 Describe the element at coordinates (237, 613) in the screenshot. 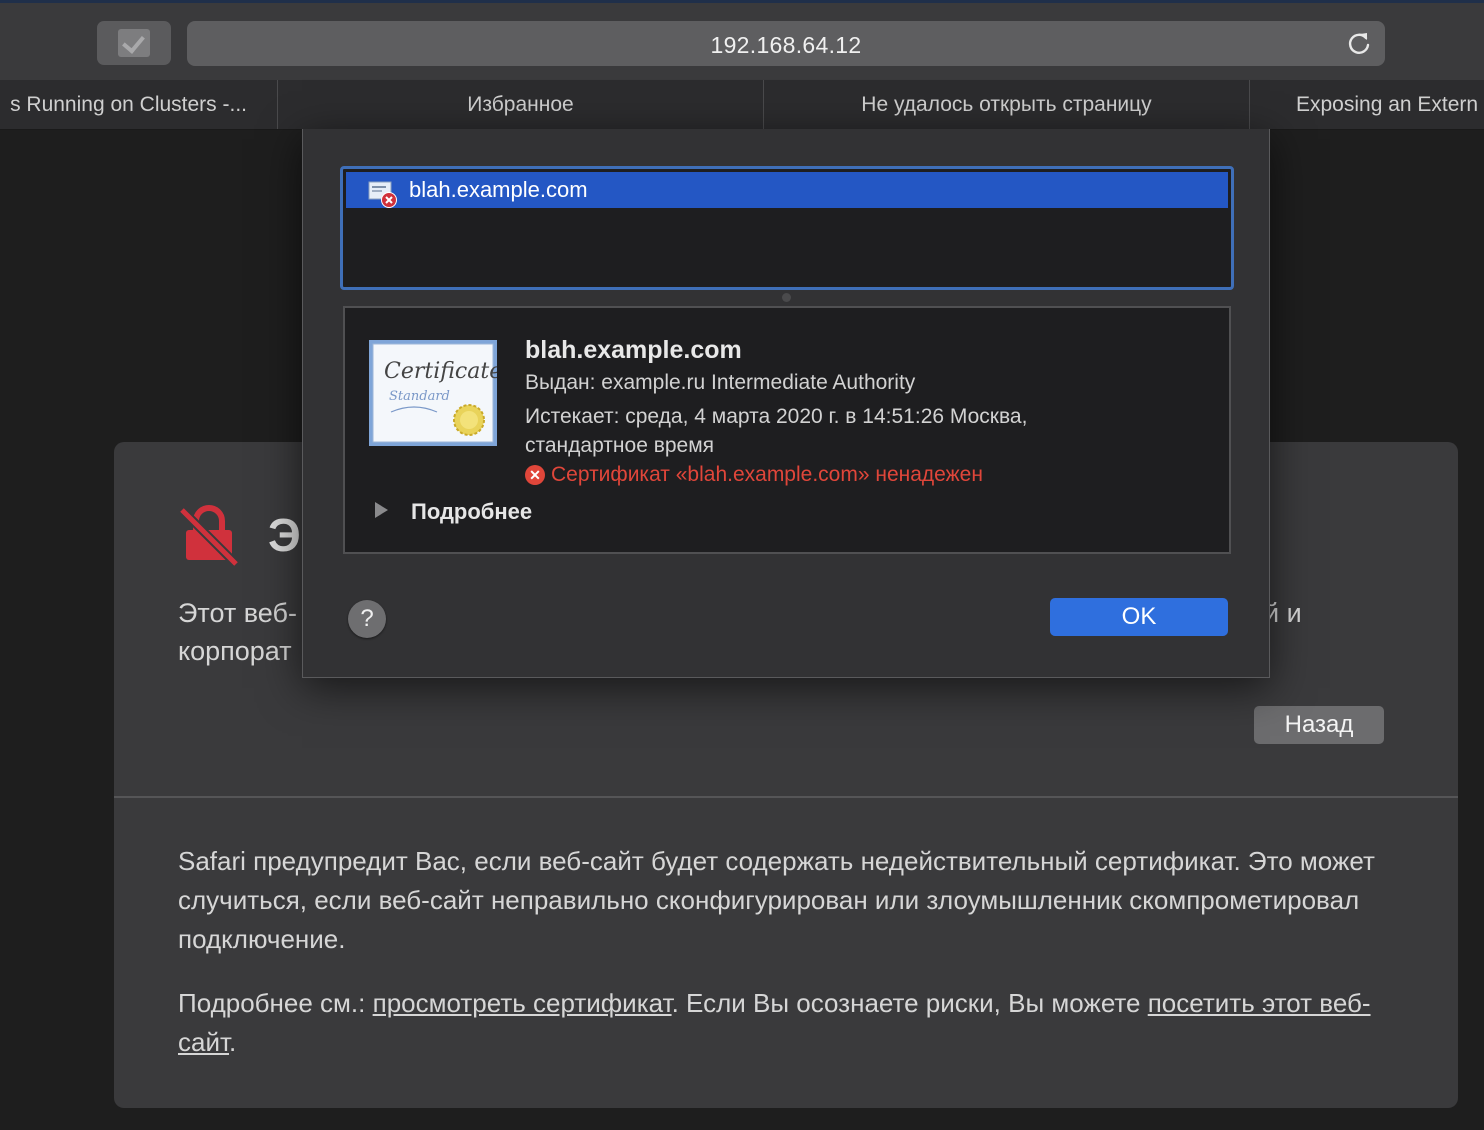

I see `desc-line-1: Этот веб-` at that location.